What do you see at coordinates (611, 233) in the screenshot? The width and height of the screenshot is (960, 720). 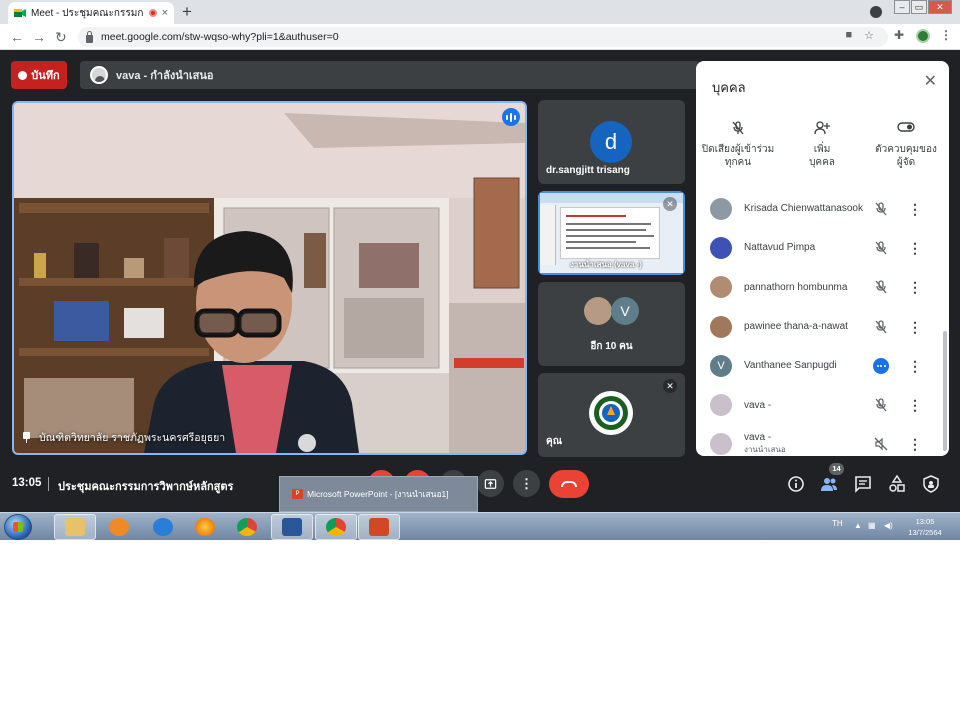 I see `presentation-tile: ✕ งานนำเสนอ (vava -)` at bounding box center [611, 233].